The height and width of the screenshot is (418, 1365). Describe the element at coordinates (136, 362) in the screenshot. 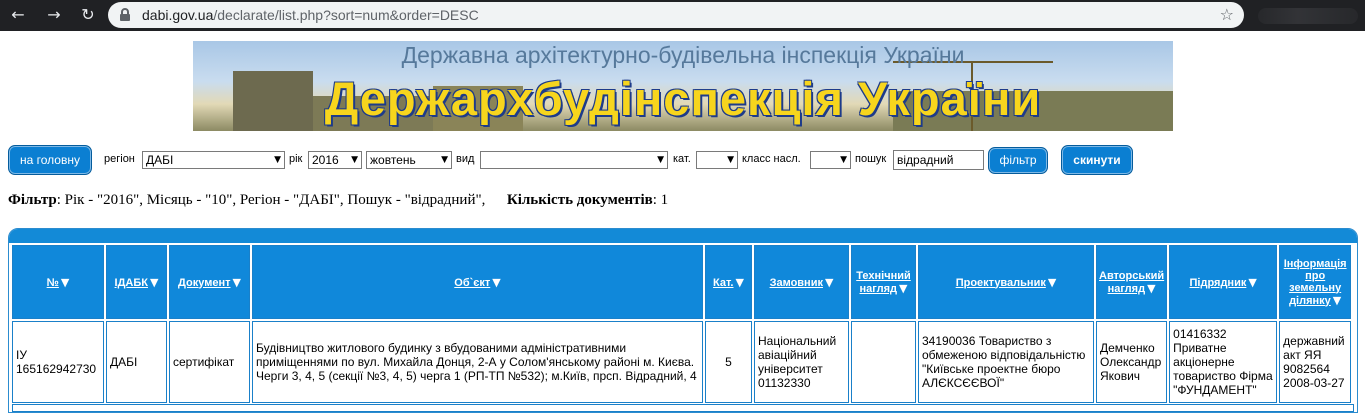

I see `cell-idabk: ДАБІ` at that location.